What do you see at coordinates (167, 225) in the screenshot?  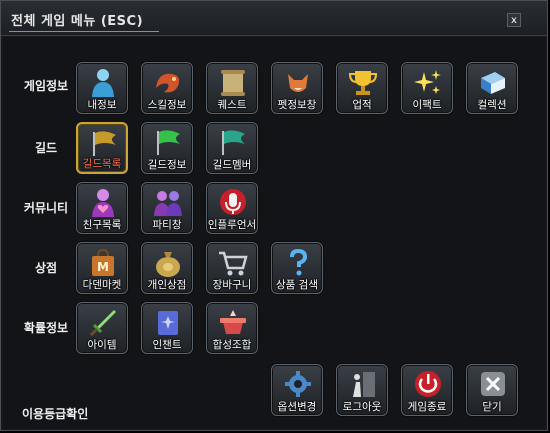 I see `party-label: 파티창` at bounding box center [167, 225].